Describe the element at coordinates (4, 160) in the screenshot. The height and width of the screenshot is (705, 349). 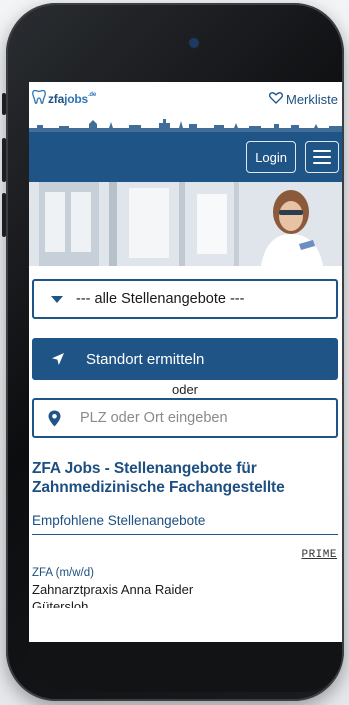
I see `side-button-volume-up` at that location.